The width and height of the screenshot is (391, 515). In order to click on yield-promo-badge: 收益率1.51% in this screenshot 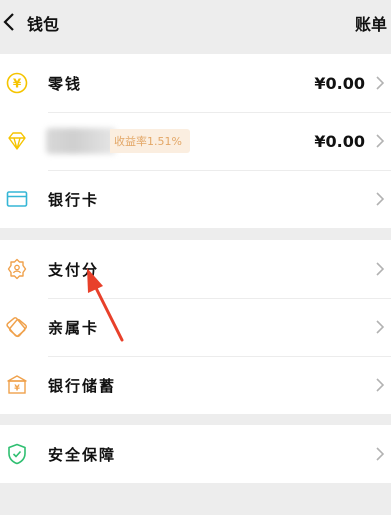, I will do `click(150, 141)`.